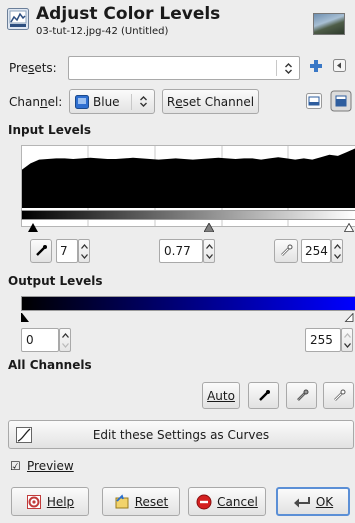 The image size is (355, 523). Describe the element at coordinates (209, 251) in the screenshot. I see `input-gamma-spinner` at that location.